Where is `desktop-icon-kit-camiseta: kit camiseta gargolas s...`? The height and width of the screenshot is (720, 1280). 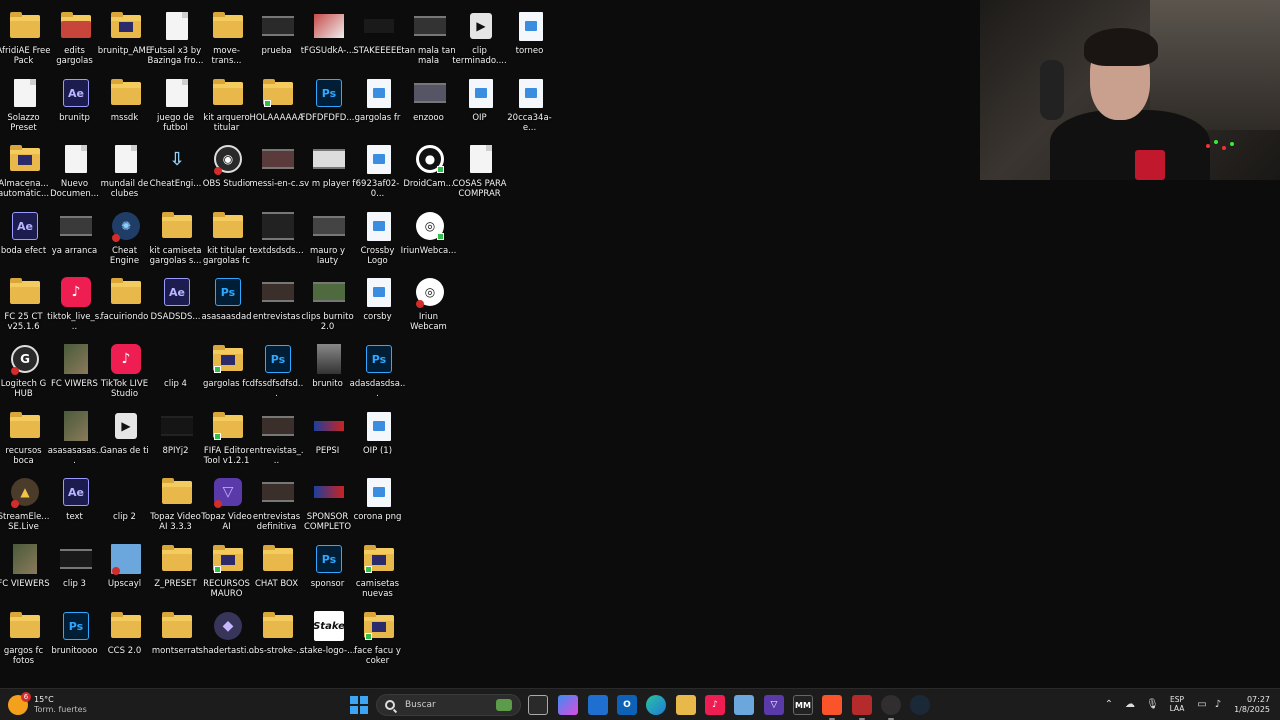 desktop-icon-kit-camiseta: kit camiseta gargolas s... is located at coordinates (175, 237).